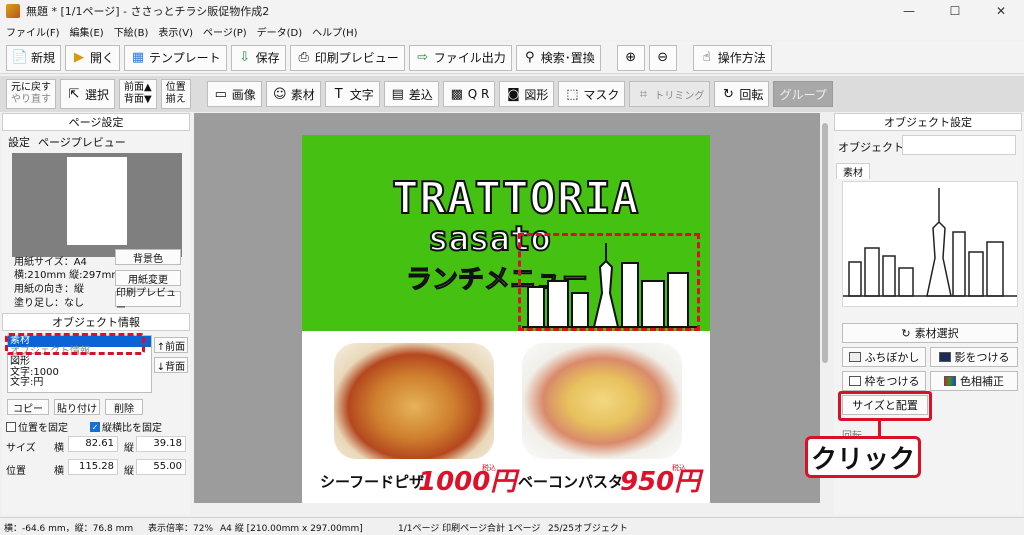 The image size is (1024, 535). I want to click on frame-button: 枠をつける, so click(884, 381).